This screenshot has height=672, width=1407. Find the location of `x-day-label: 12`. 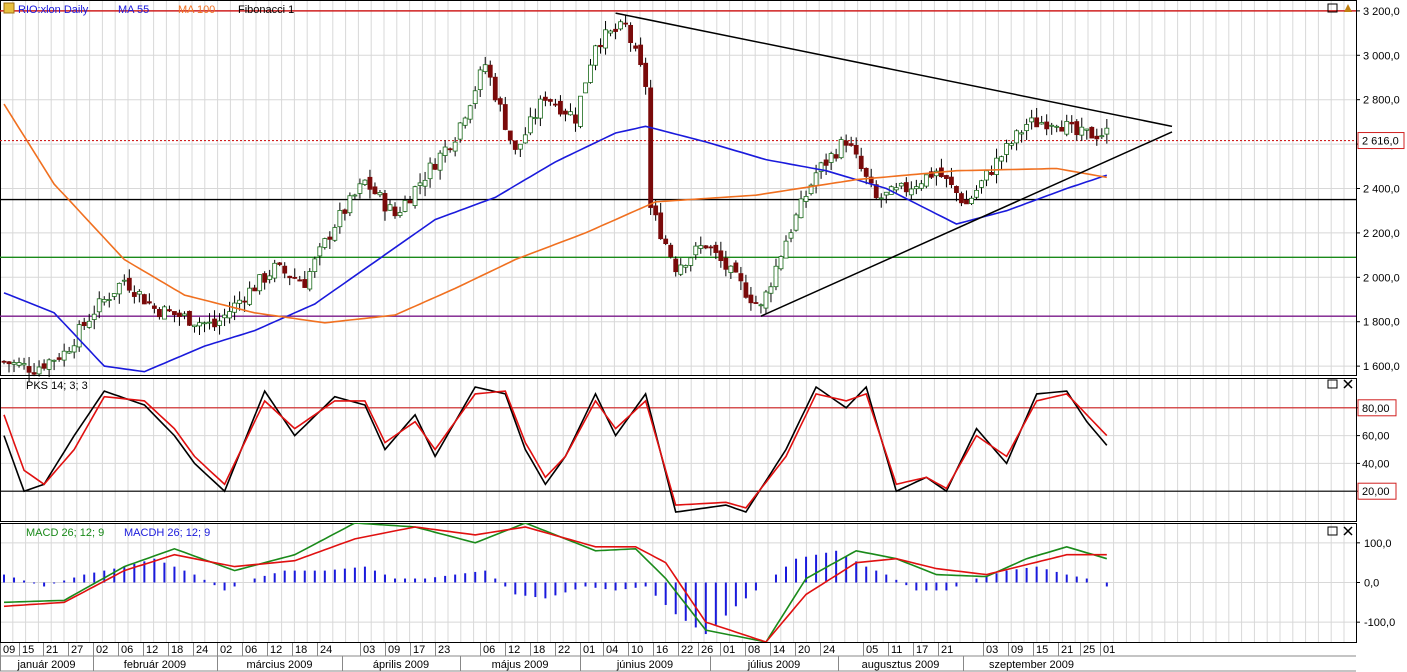

x-day-label: 12 is located at coordinates (514, 650).